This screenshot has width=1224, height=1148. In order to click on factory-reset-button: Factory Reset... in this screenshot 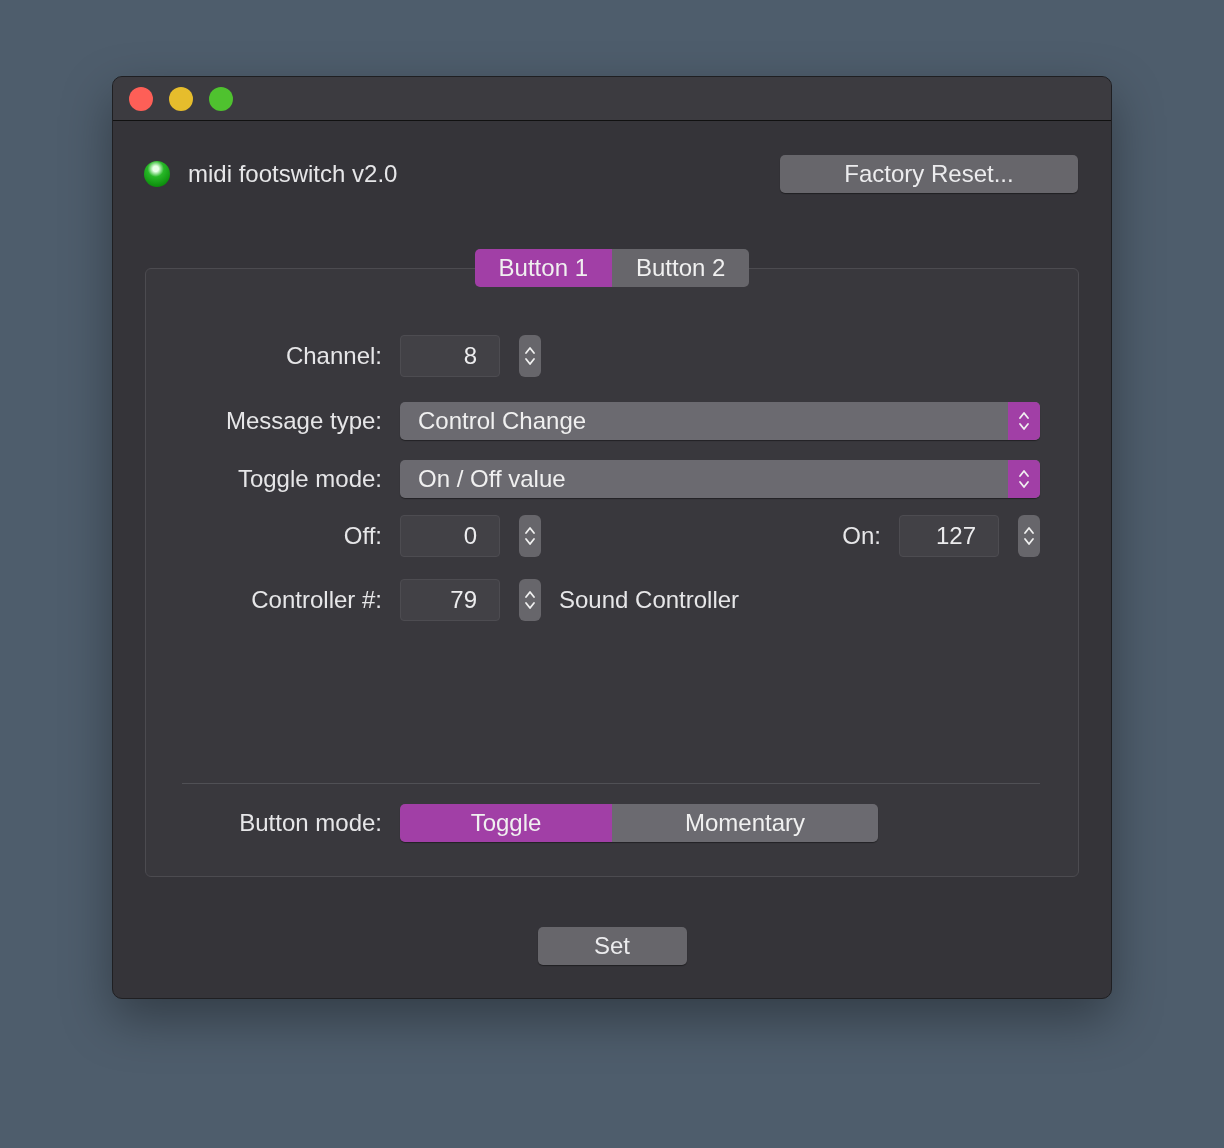, I will do `click(929, 174)`.